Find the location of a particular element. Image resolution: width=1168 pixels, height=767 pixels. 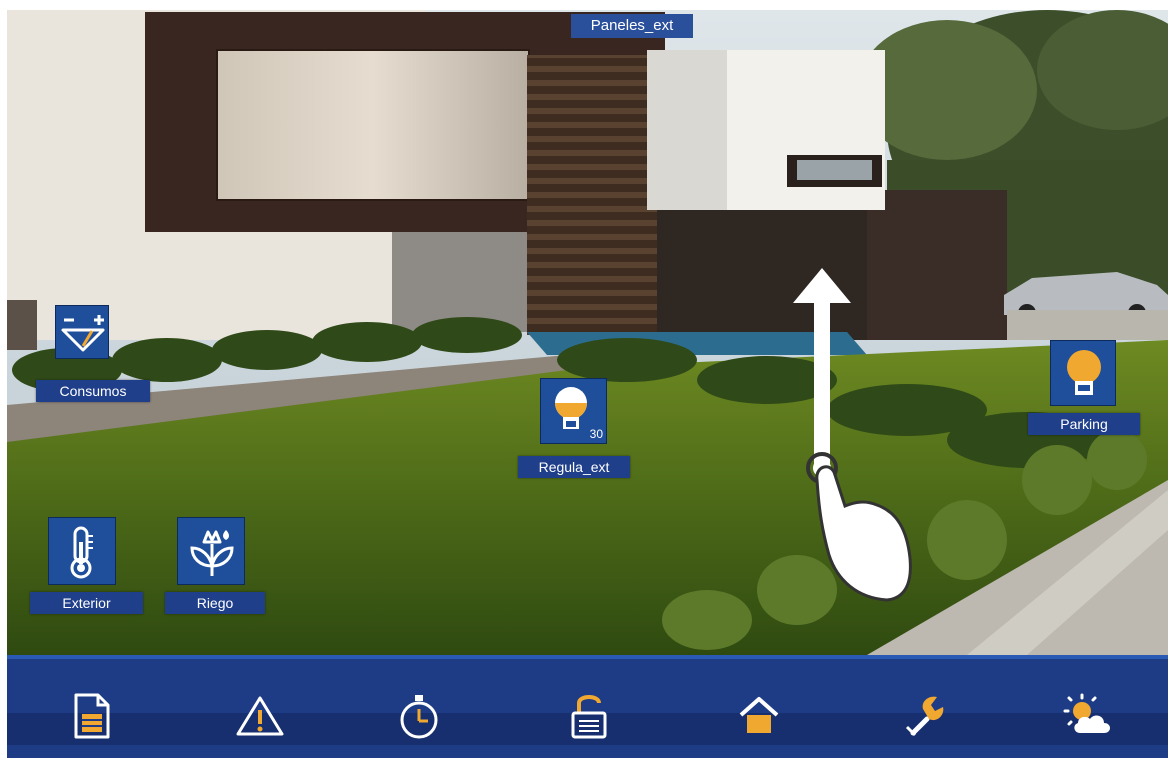

thermometer-icon is located at coordinates (81, 552).